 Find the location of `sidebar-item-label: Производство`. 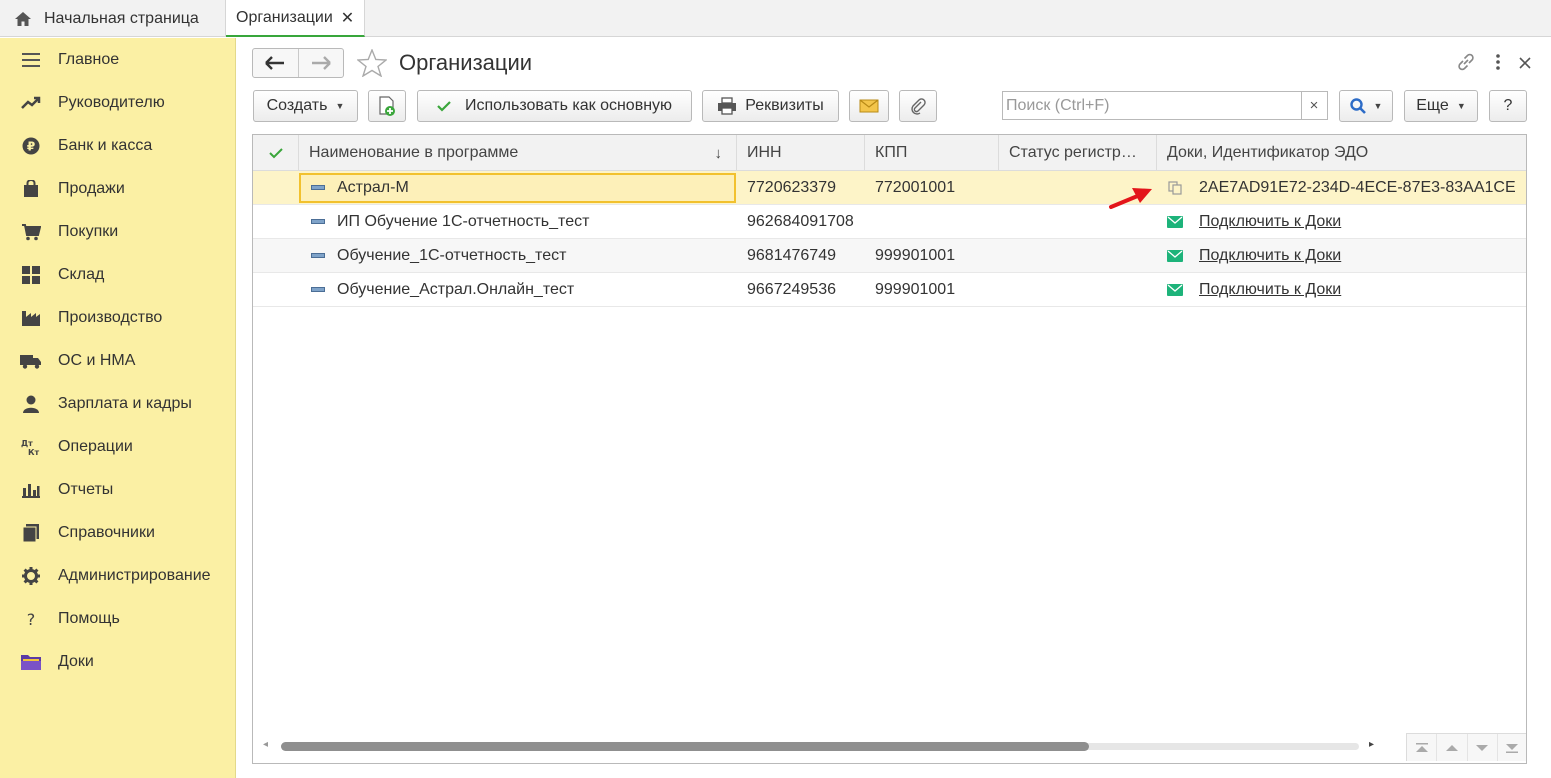

sidebar-item-label: Производство is located at coordinates (110, 317).